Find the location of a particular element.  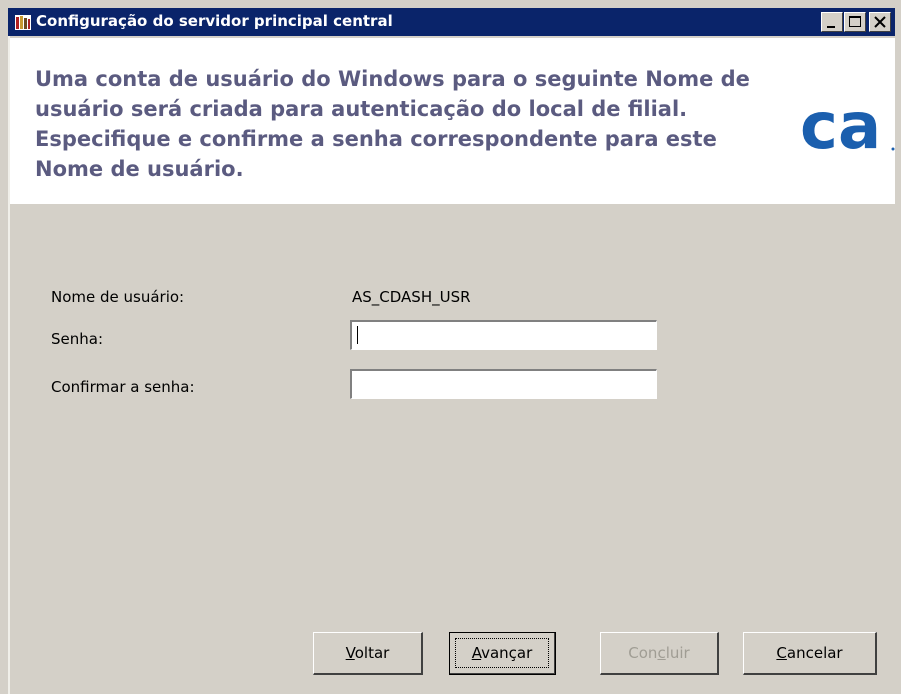

username-label: Nome de usuário: is located at coordinates (118, 297).